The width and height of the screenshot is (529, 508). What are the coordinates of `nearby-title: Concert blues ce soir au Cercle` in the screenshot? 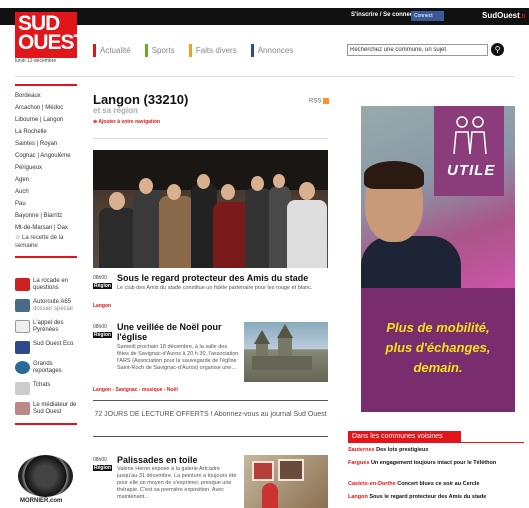 It's located at (438, 484).